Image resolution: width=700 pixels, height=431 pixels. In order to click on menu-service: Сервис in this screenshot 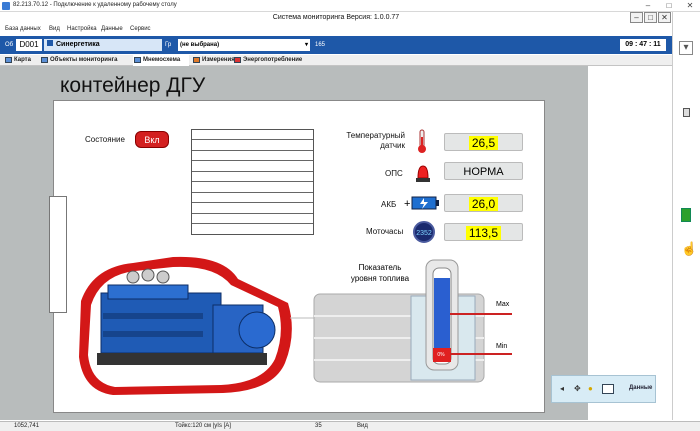, I will do `click(140, 29)`.